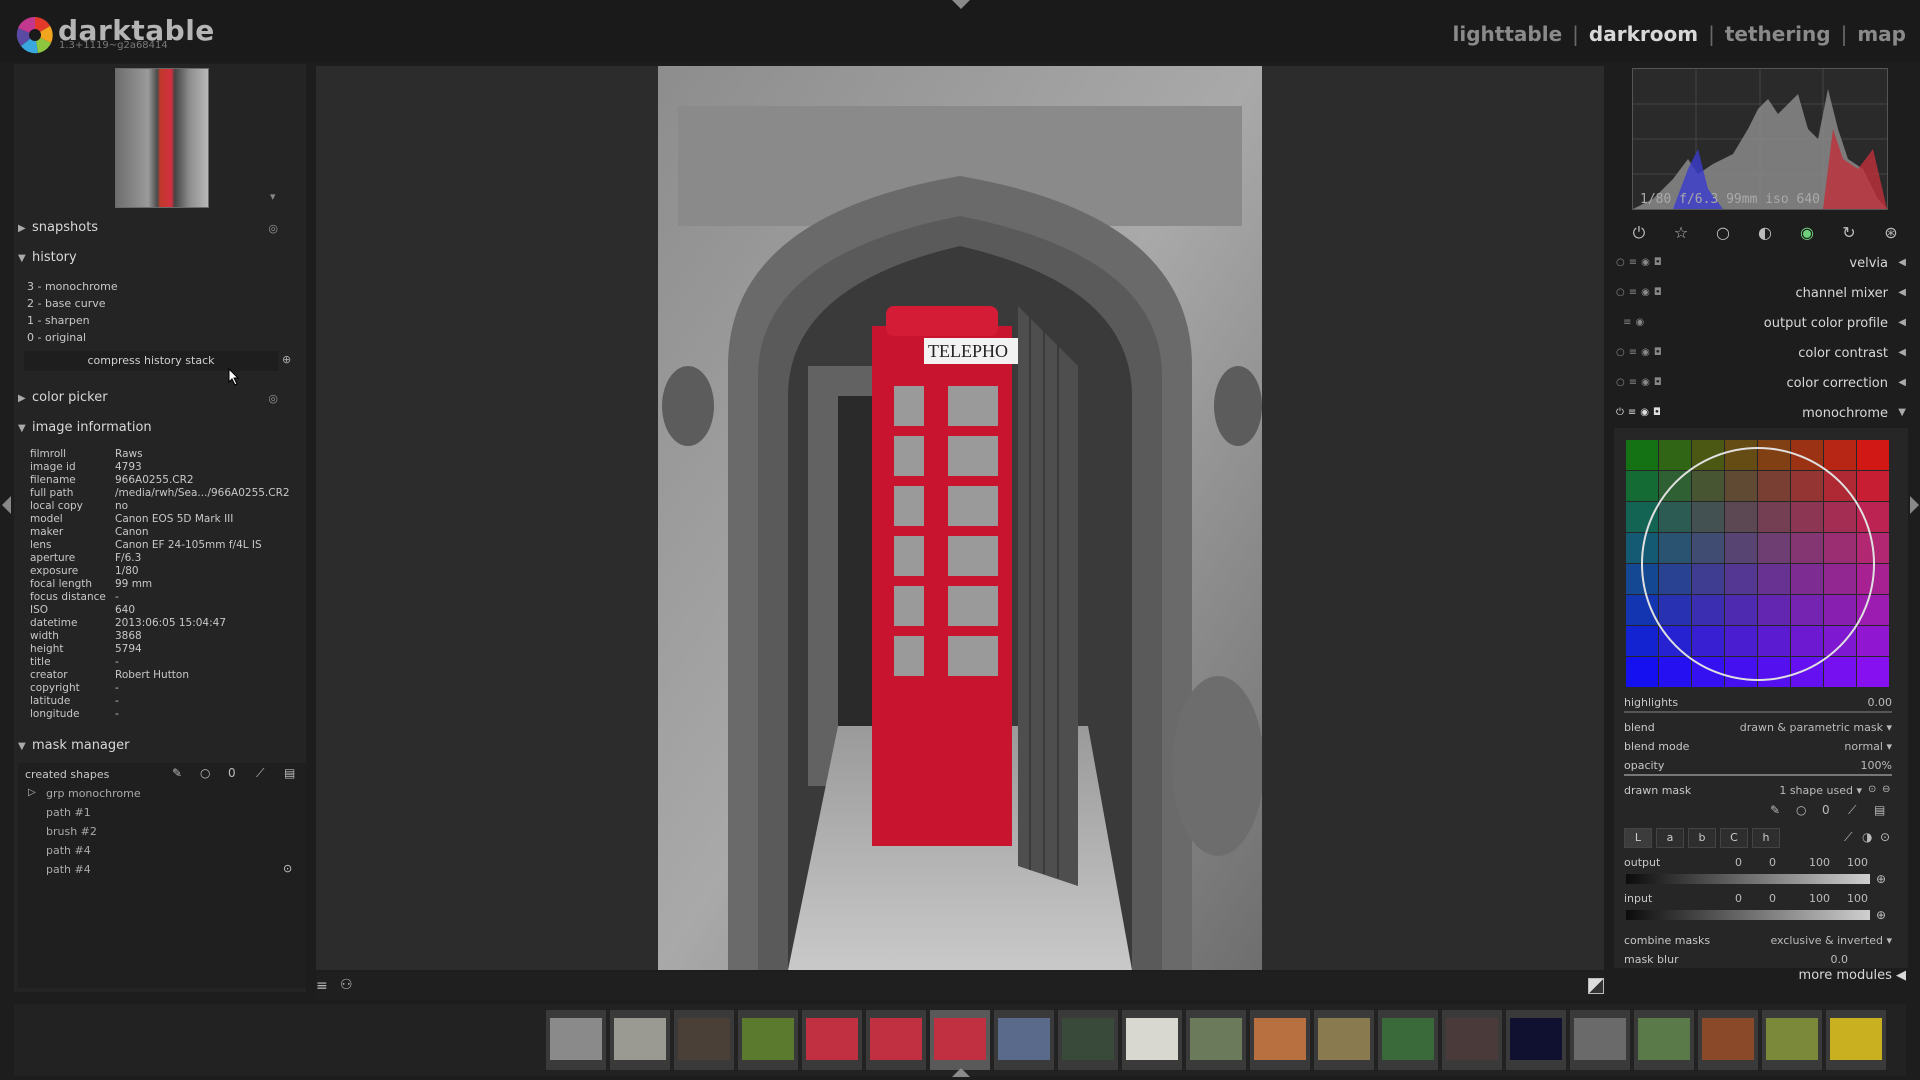  I want to click on styles-icon: ⚇, so click(346, 985).